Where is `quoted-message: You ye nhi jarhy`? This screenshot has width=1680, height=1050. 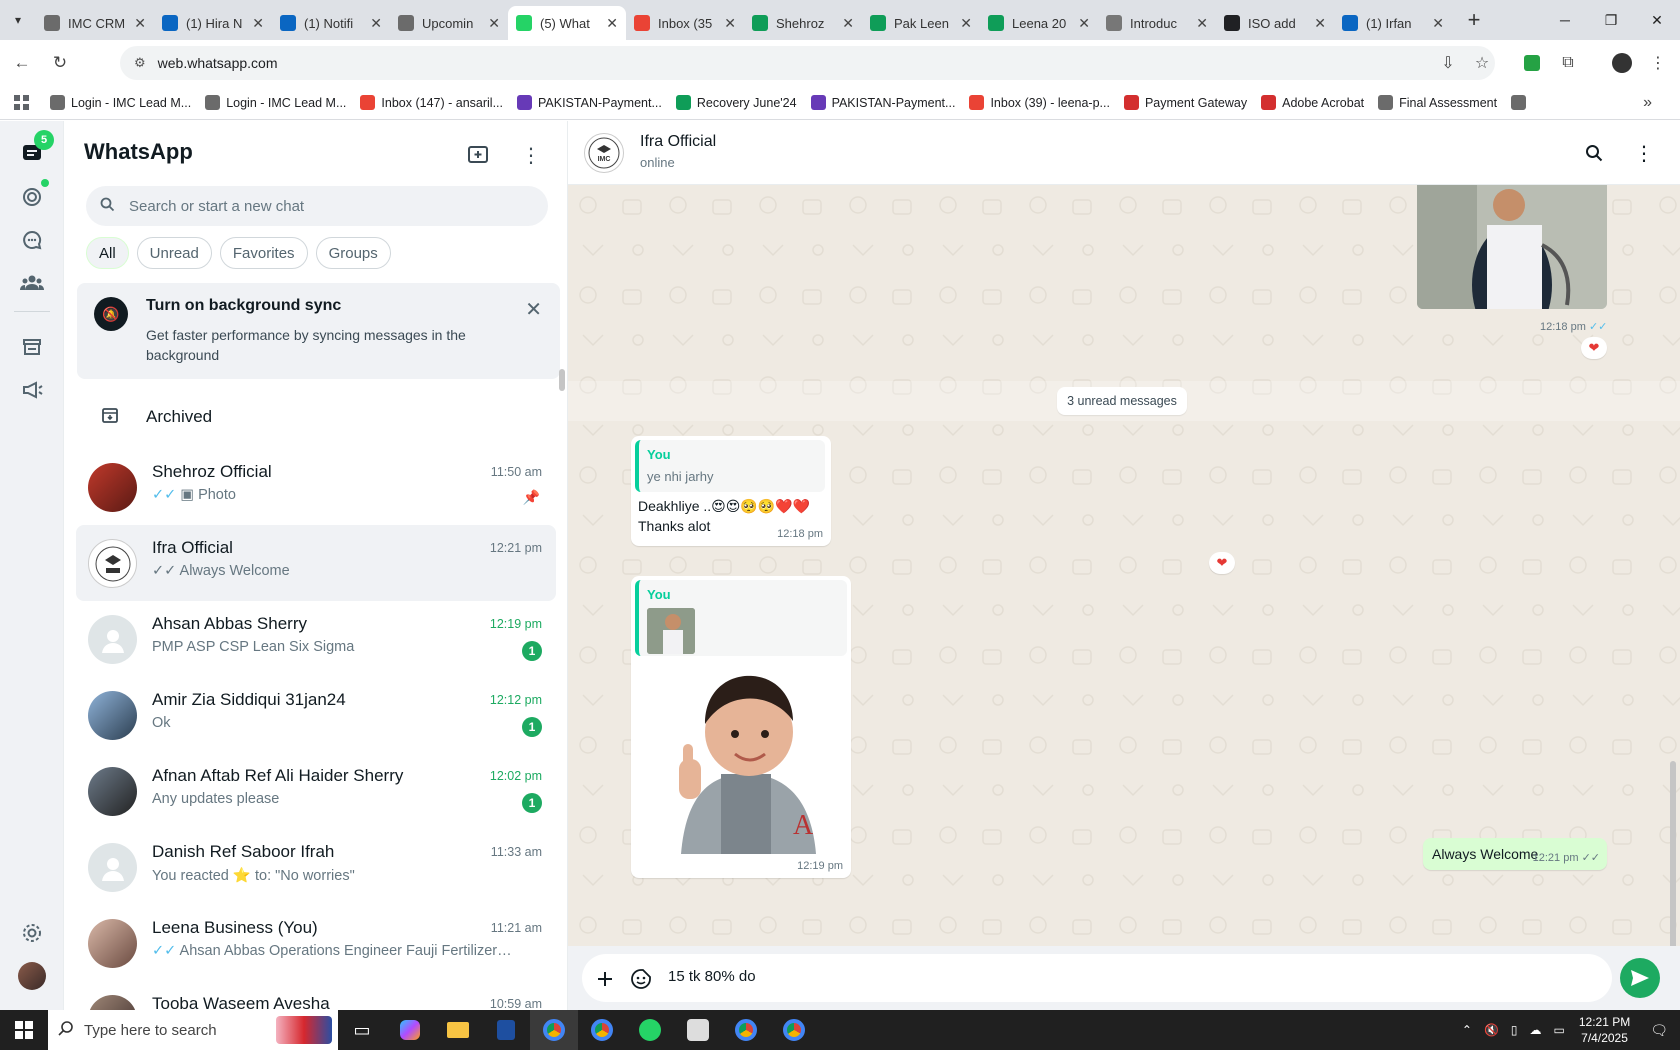 quoted-message: You ye nhi jarhy is located at coordinates (730, 466).